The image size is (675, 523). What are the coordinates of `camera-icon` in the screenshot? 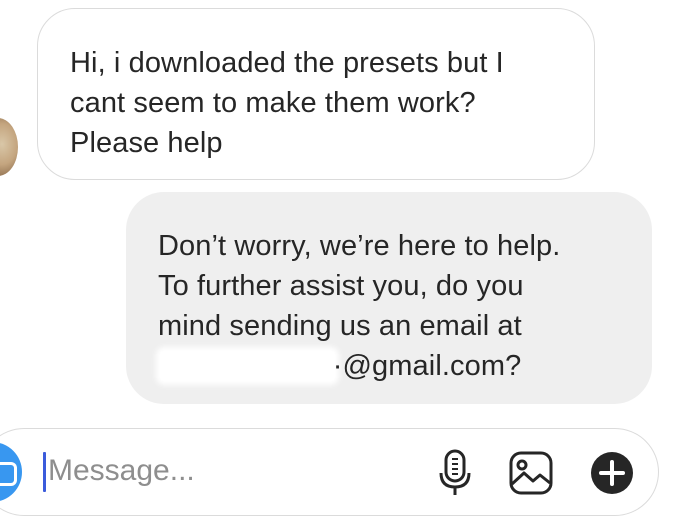 It's located at (8, 474).